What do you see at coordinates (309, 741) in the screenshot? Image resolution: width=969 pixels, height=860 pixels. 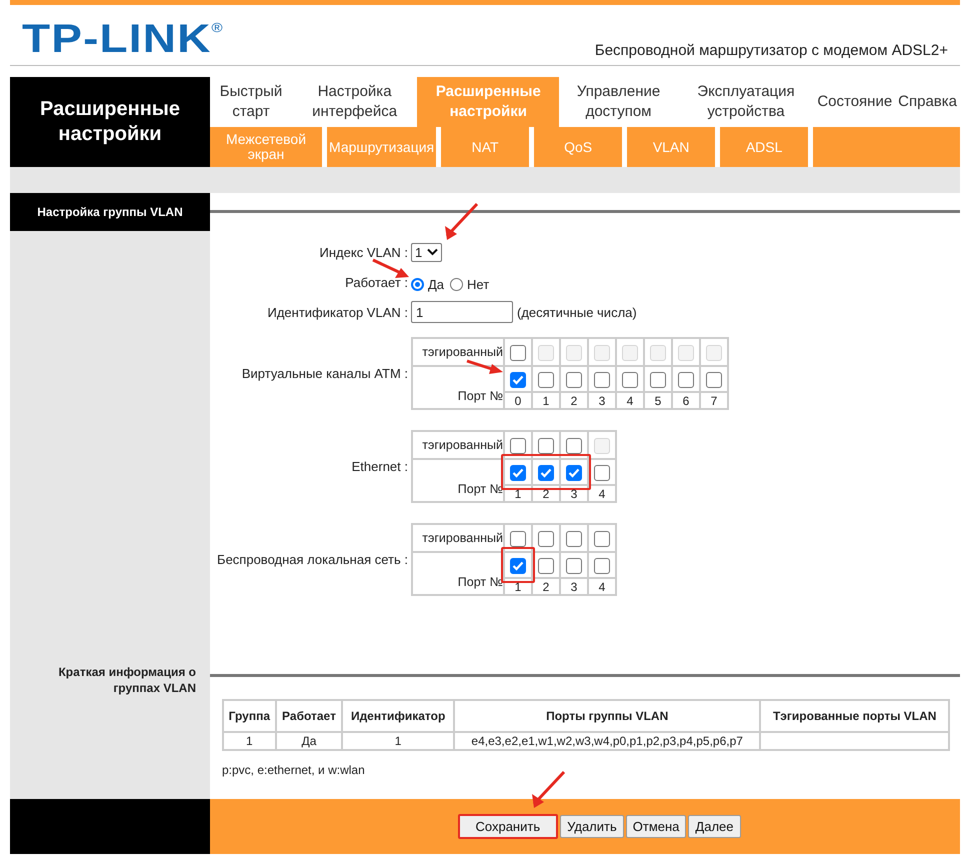 I see `table-cell: Да` at bounding box center [309, 741].